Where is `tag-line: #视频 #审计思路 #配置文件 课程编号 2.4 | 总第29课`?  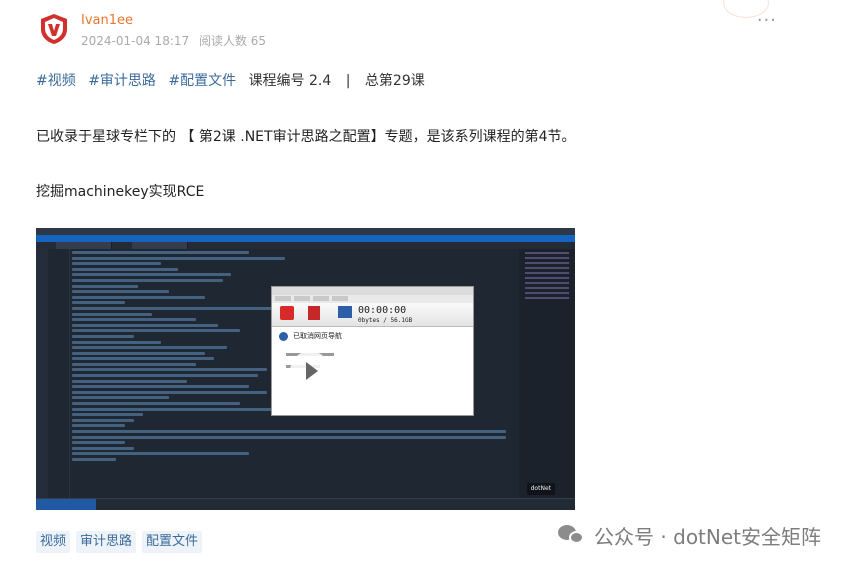 tag-line: #视频 #审计思路 #配置文件 课程编号 2.4 | 总第29课 is located at coordinates (230, 81).